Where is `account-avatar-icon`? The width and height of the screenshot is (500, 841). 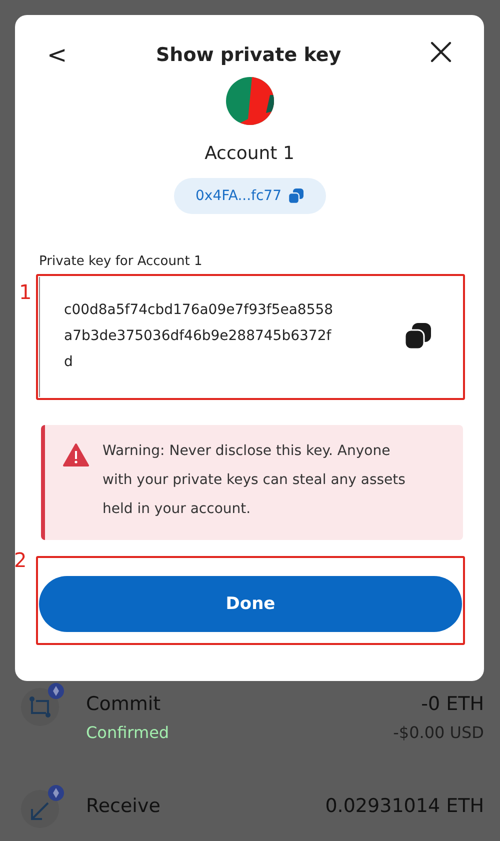 account-avatar-icon is located at coordinates (250, 101).